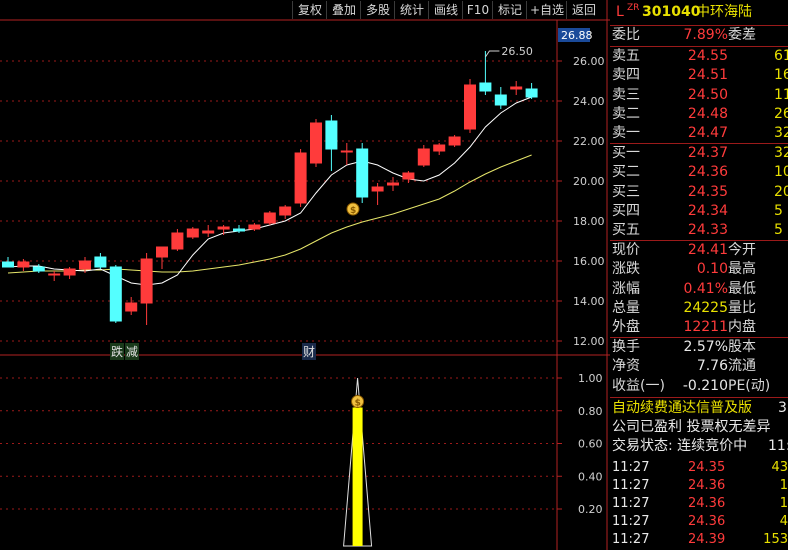 Image resolution: width=788 pixels, height=550 pixels. What do you see at coordinates (781, 56) in the screenshot?
I see `ask-level-5-extra: 61` at bounding box center [781, 56].